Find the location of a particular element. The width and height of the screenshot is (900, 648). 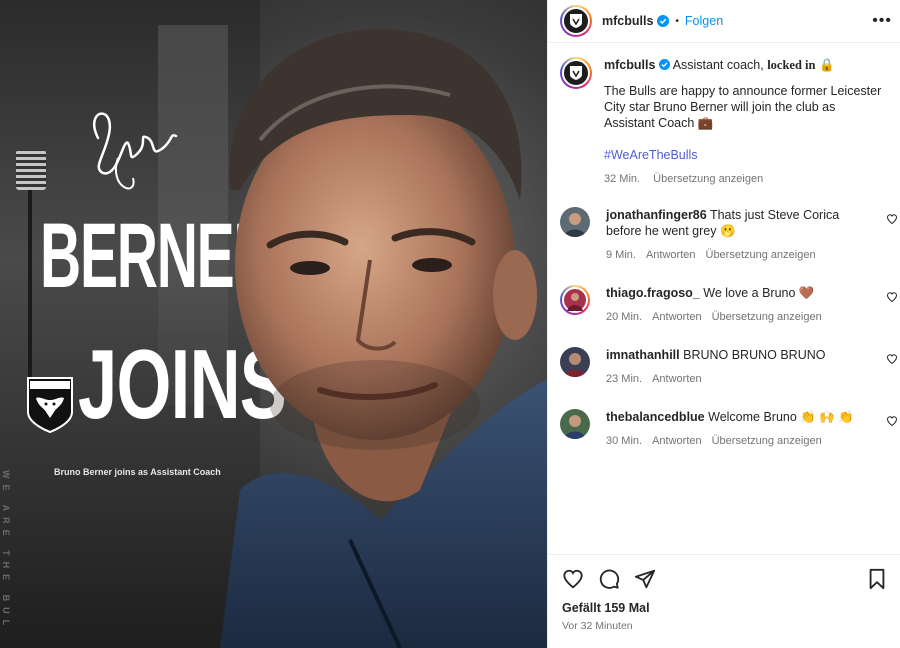

lock-emoji: 🔒 is located at coordinates (826, 65).